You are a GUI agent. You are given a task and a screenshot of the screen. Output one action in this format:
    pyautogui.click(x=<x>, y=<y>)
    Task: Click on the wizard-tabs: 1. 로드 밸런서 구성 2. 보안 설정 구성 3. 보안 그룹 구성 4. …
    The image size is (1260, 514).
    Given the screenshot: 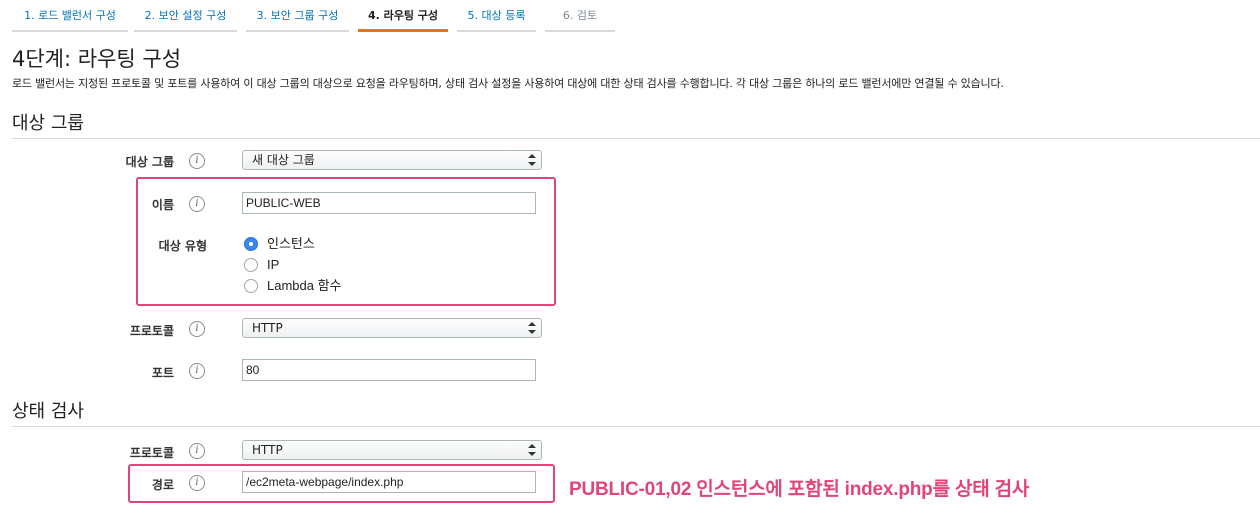 What is the action you would take?
    pyautogui.click(x=630, y=16)
    